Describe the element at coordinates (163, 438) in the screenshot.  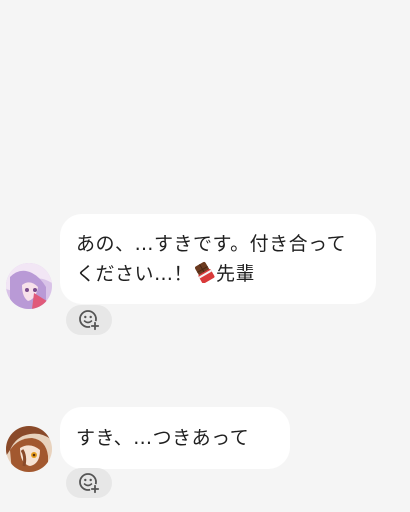
I see `message-text-line: すき、…つきあって` at that location.